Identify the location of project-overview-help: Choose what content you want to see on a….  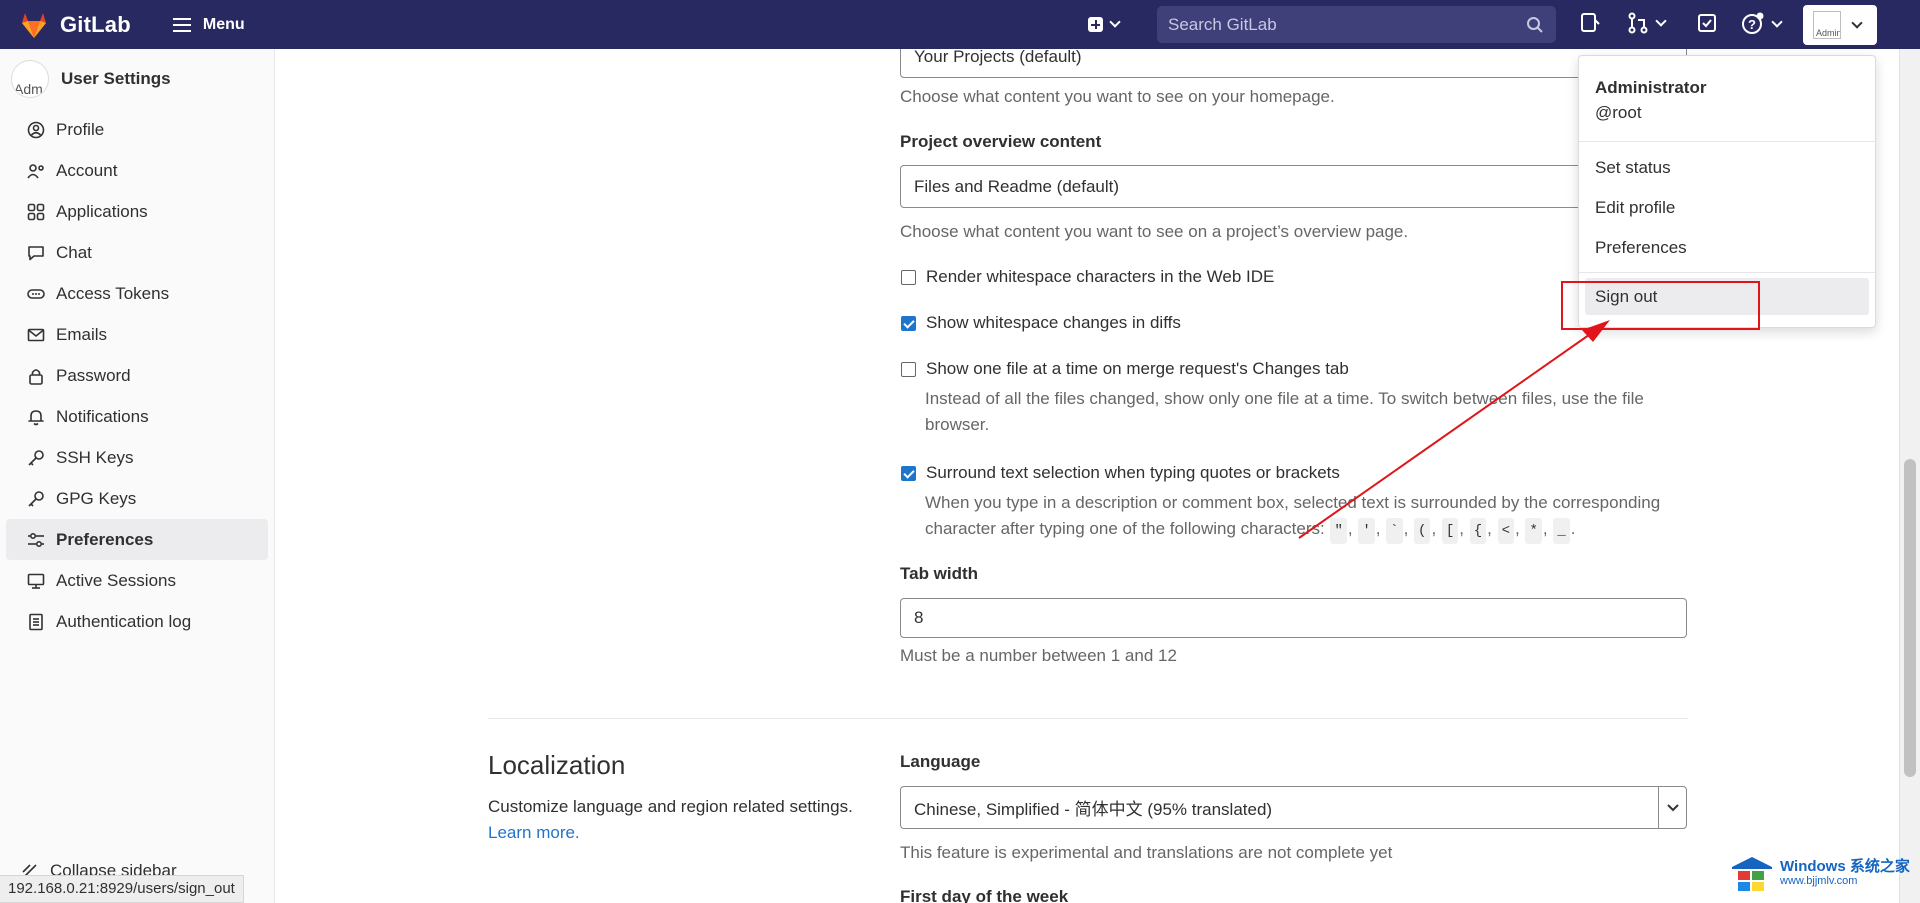
(1154, 231).